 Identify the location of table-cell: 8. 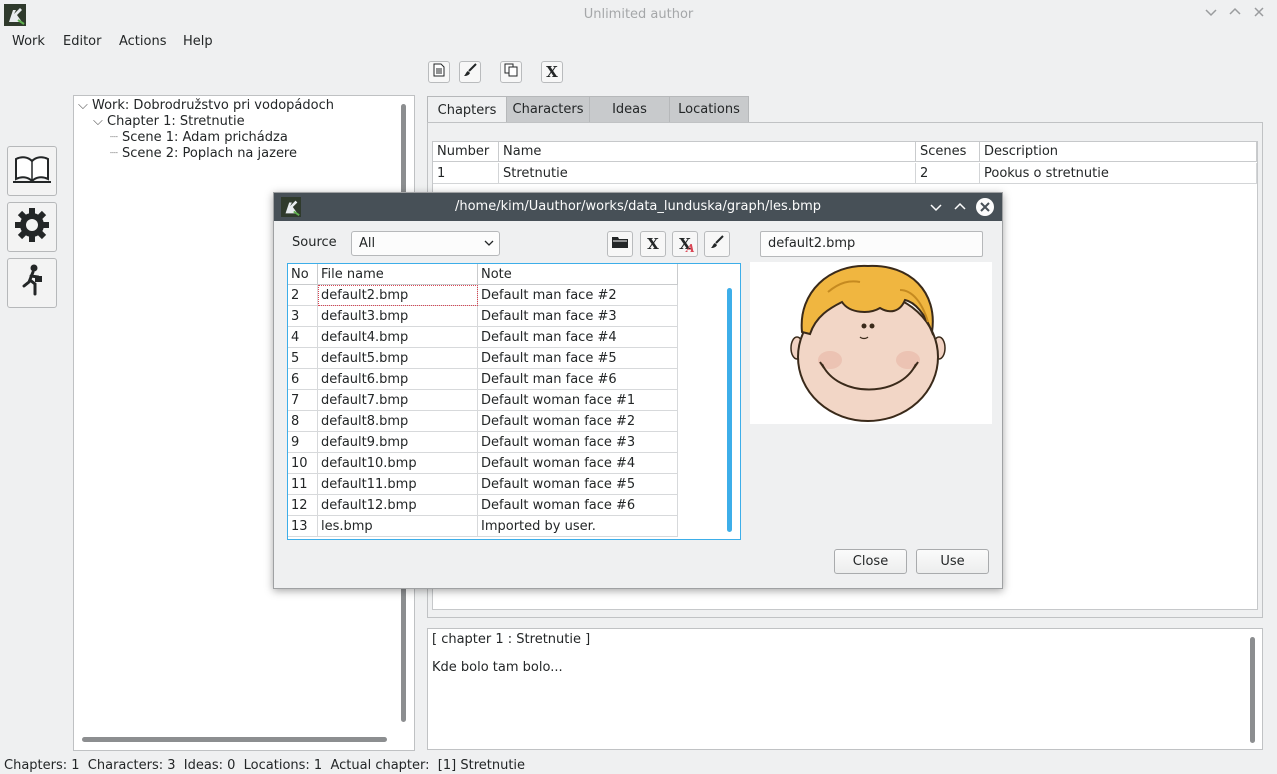
(303, 421).